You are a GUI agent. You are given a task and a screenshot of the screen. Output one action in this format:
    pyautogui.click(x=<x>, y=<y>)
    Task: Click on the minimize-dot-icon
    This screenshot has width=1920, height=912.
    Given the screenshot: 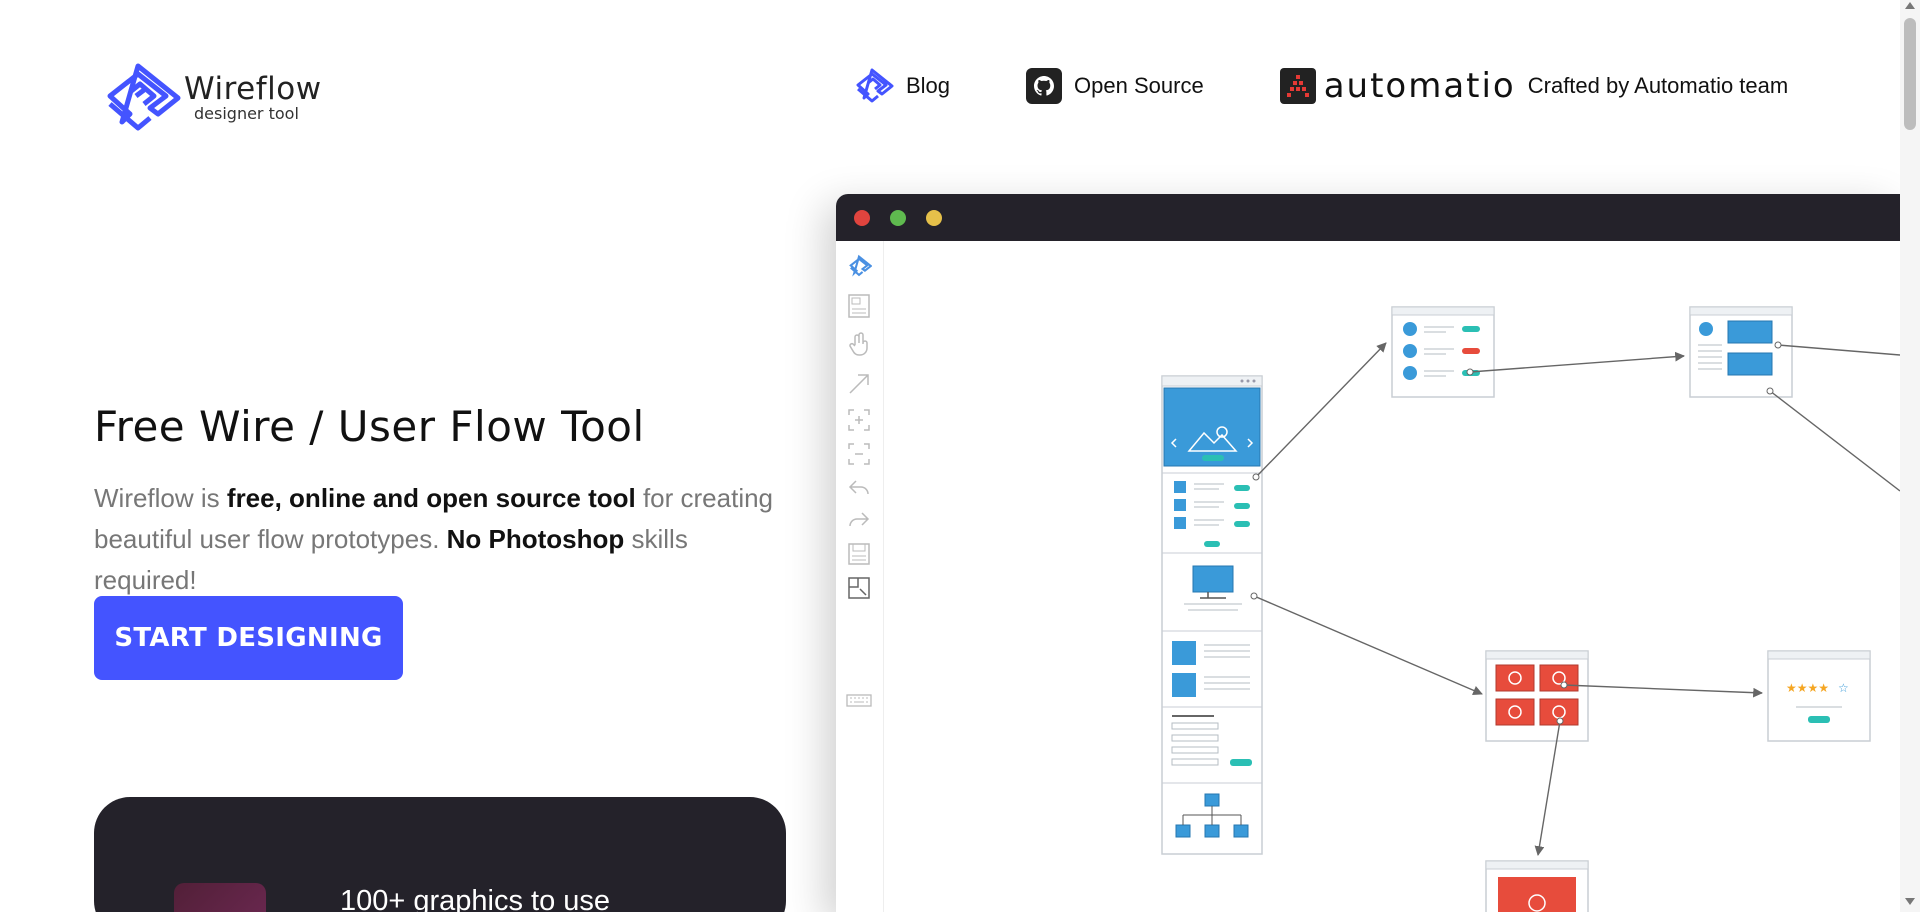 What is the action you would take?
    pyautogui.click(x=934, y=217)
    